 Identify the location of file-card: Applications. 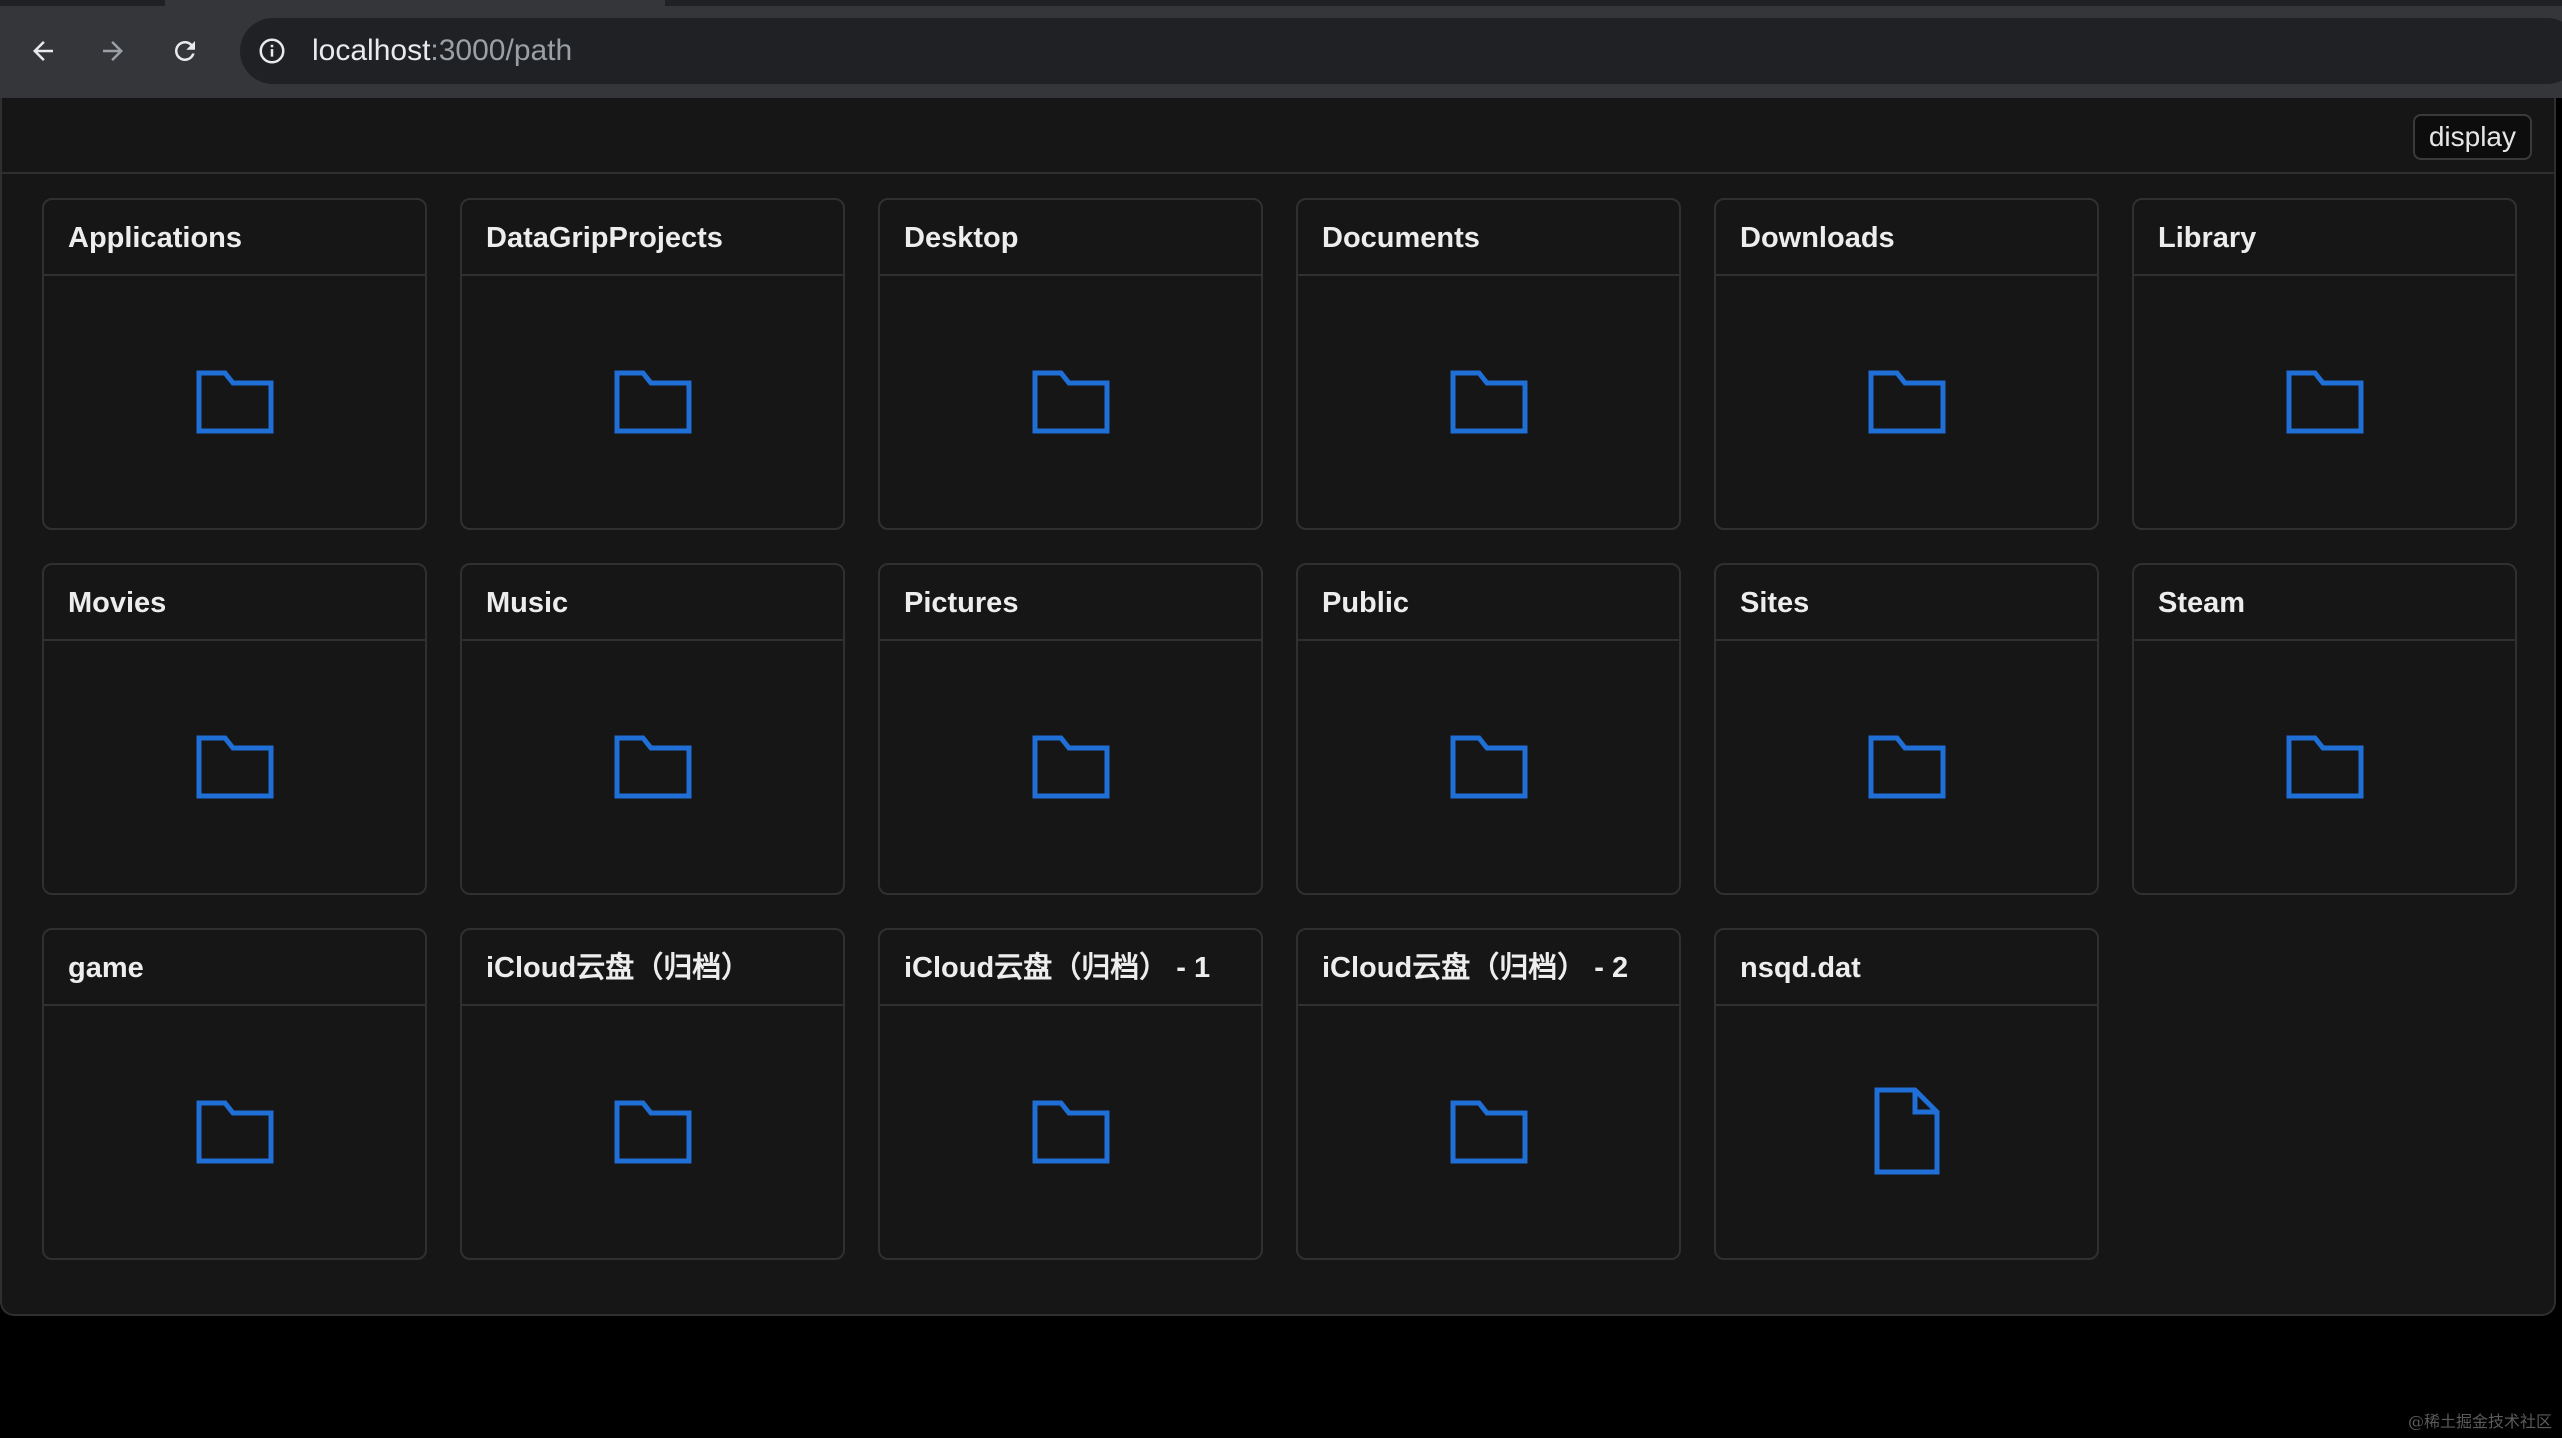
(234, 364).